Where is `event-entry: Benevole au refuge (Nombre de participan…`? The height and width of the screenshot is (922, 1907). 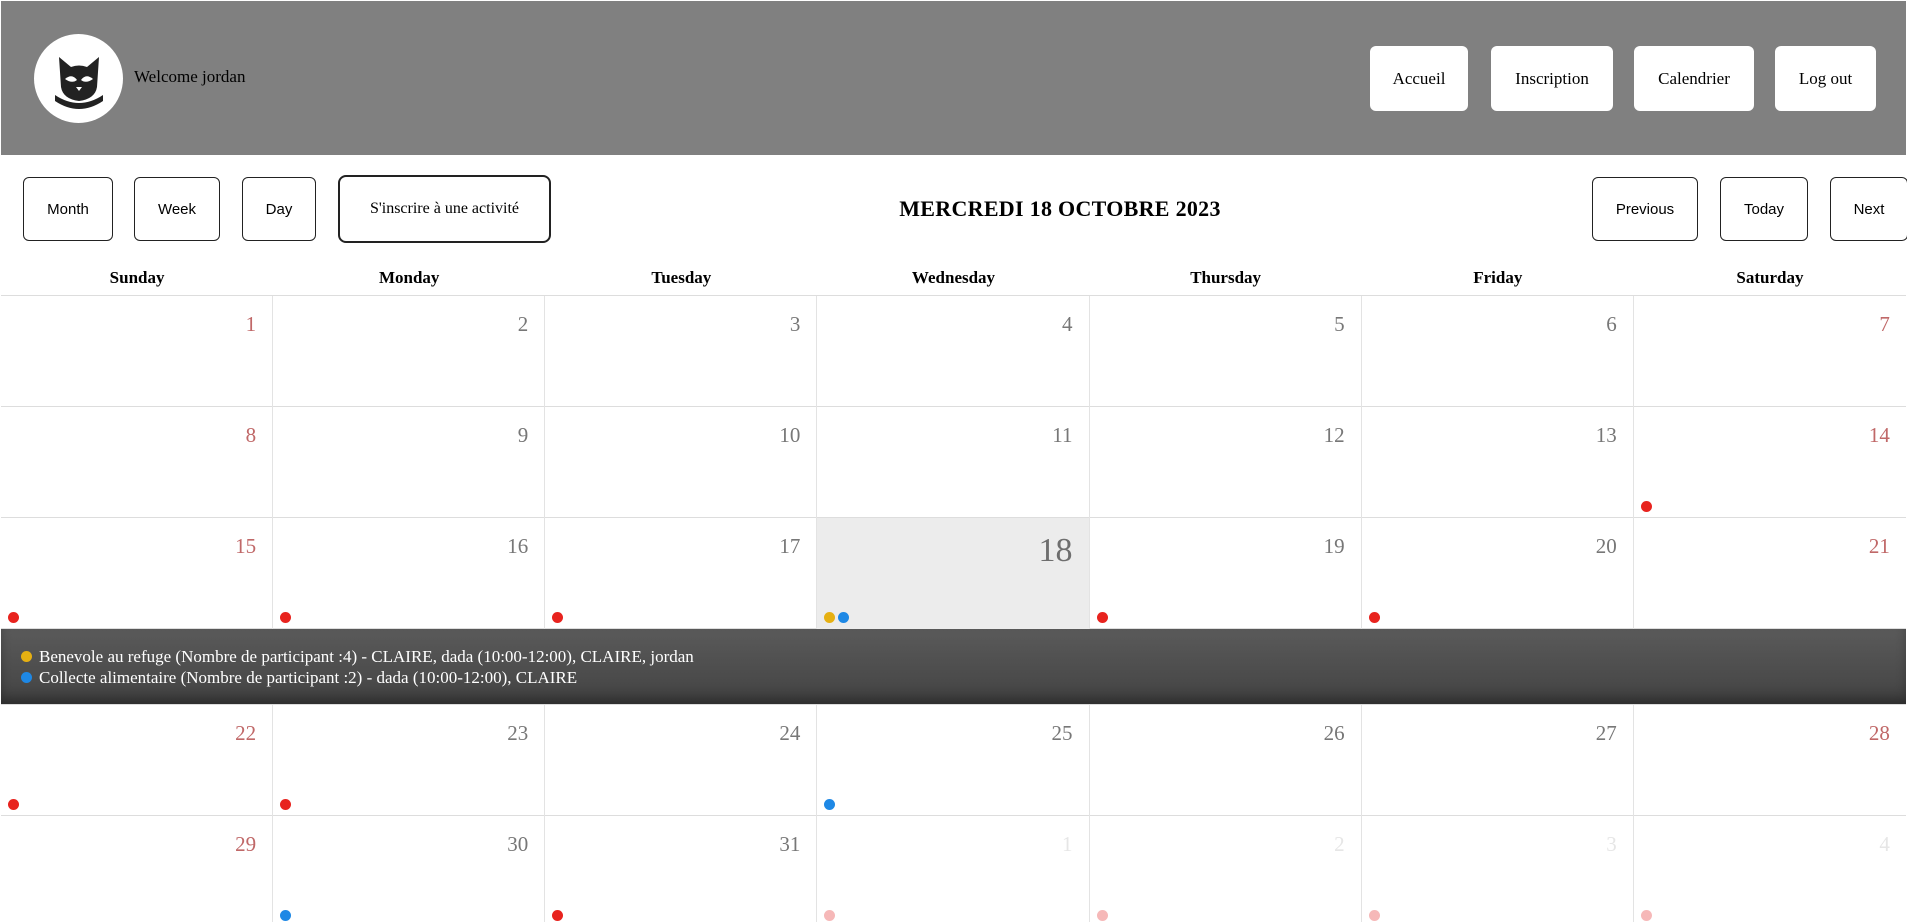
event-entry: Benevole au refuge (Nombre de participan… is located at coordinates (953, 656).